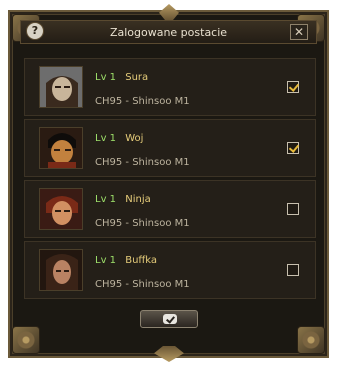 This screenshot has height=366, width=337. Describe the element at coordinates (169, 319) in the screenshot. I see `confirm-button` at that location.